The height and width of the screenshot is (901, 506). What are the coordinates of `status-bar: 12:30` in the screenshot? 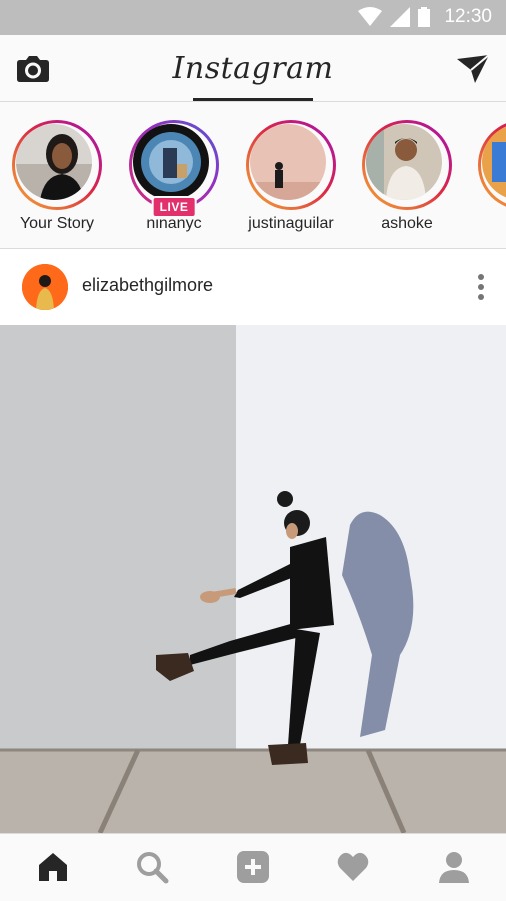 It's located at (253, 17).